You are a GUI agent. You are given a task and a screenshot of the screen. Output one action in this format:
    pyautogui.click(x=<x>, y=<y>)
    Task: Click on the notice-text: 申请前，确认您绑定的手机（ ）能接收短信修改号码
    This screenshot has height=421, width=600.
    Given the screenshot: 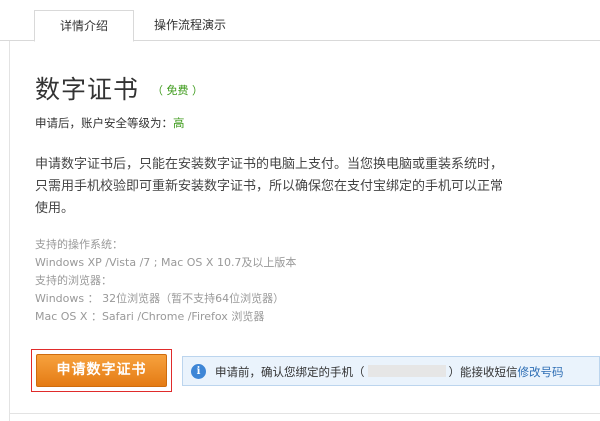 What is the action you would take?
    pyautogui.click(x=389, y=372)
    